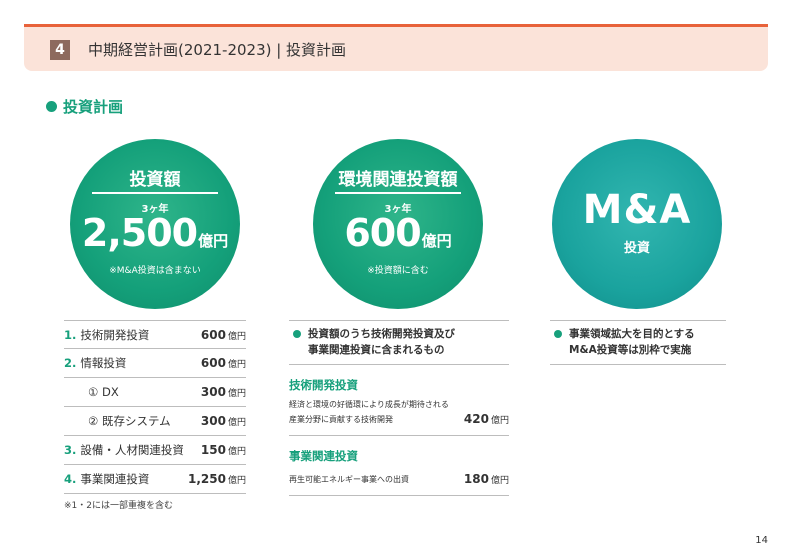 This screenshot has height=560, width=792. What do you see at coordinates (103, 392) in the screenshot?
I see `item-label: ① DX` at bounding box center [103, 392].